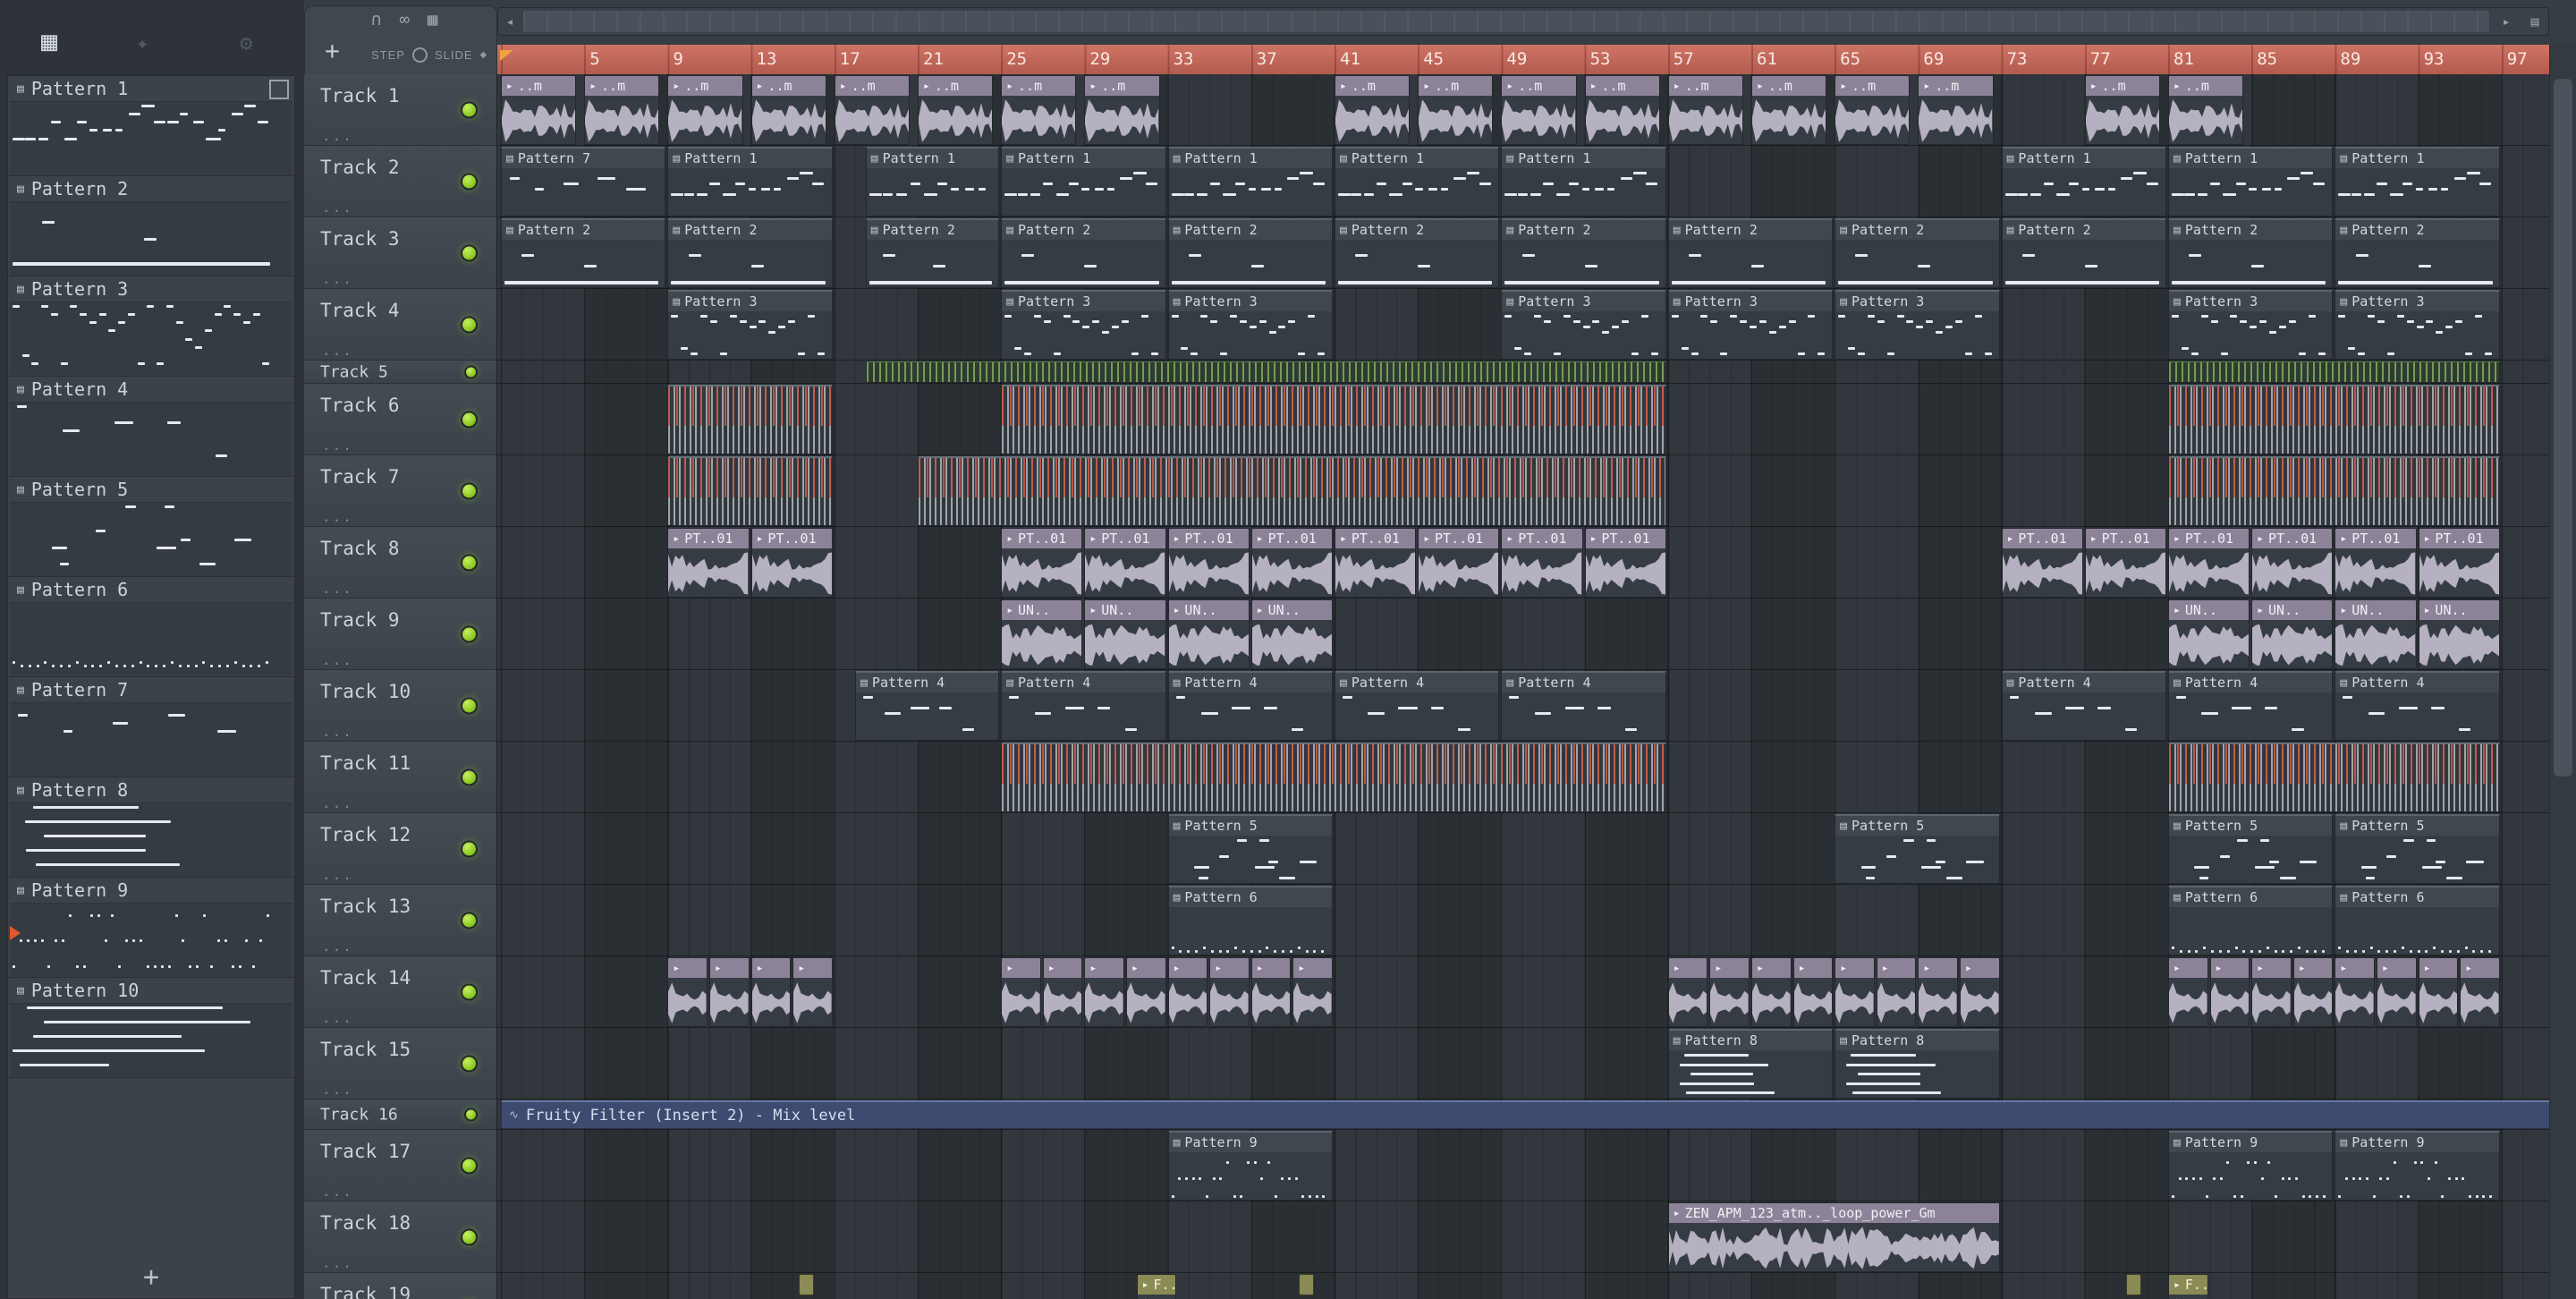 The height and width of the screenshot is (1299, 2576). What do you see at coordinates (279, 89) in the screenshot?
I see `pattern-options-badge` at bounding box center [279, 89].